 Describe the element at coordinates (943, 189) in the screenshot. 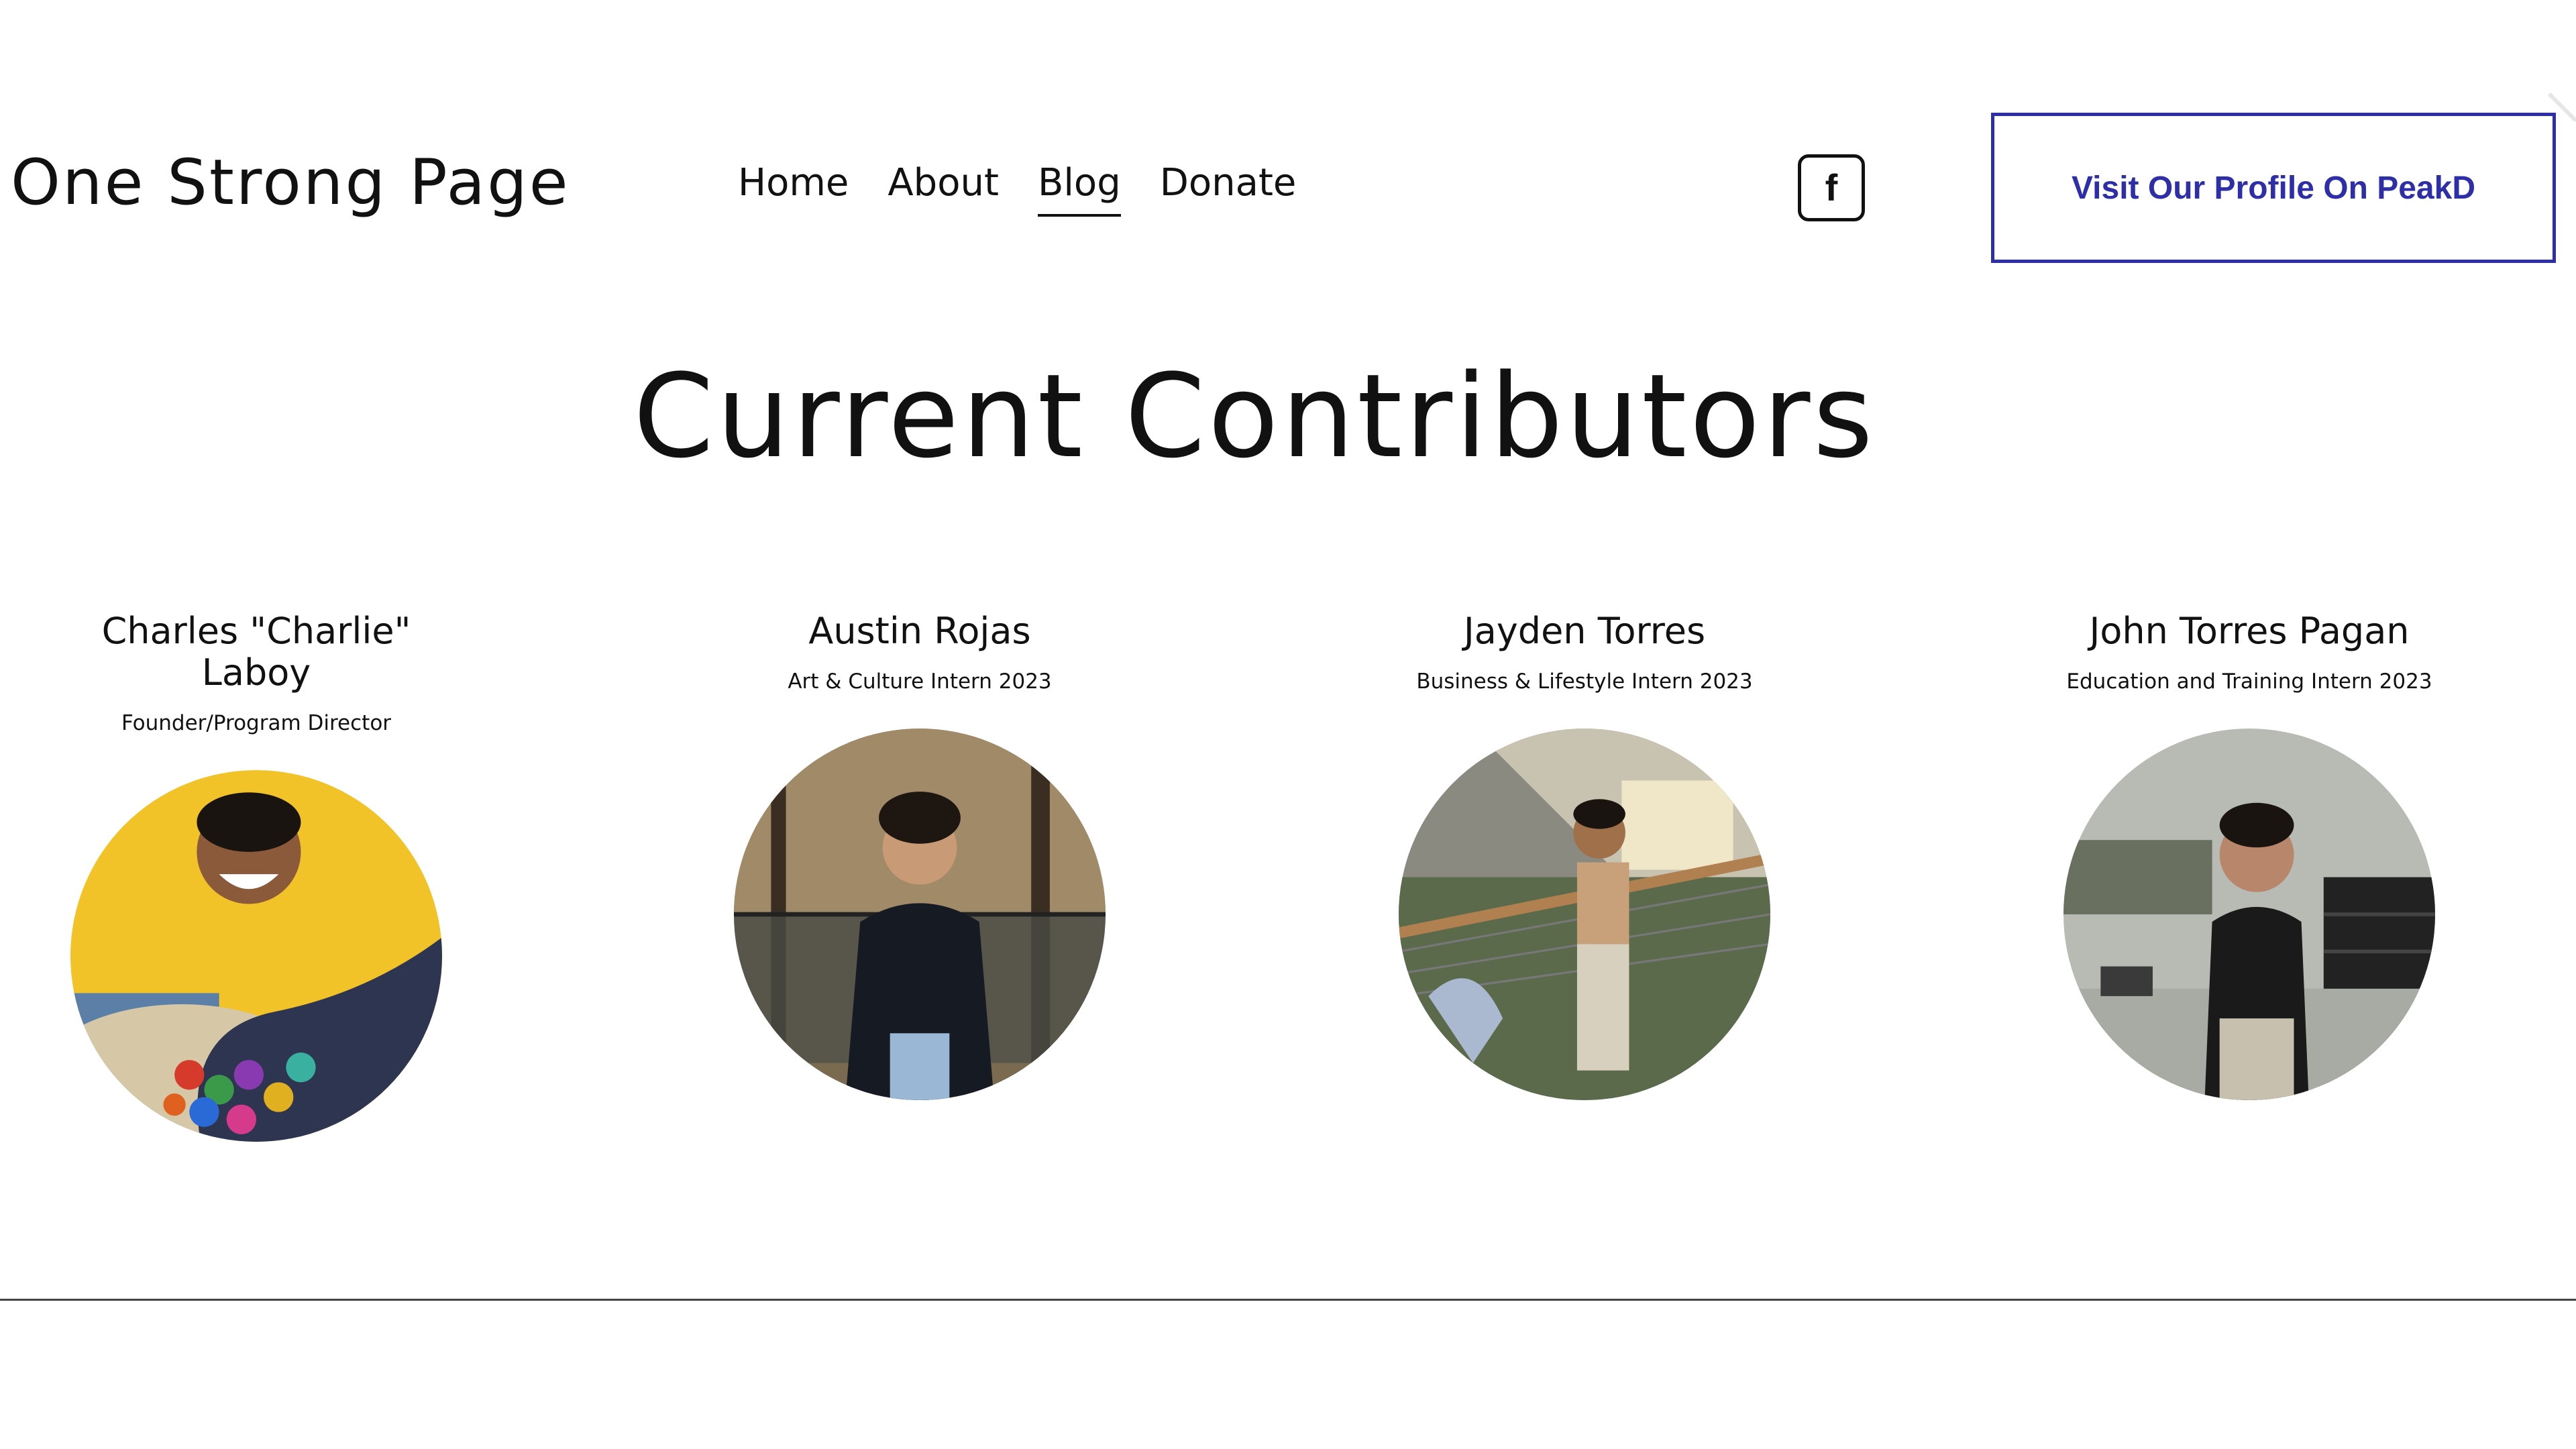

I see `nav-item-about: About` at that location.